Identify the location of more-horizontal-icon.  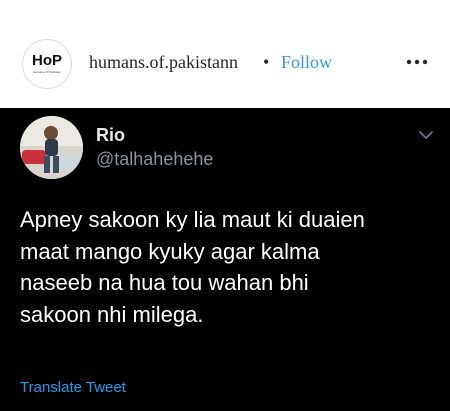
(417, 62).